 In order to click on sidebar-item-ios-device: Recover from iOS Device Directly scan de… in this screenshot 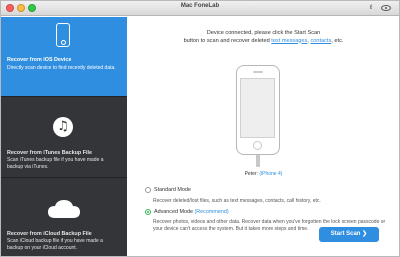, I will do `click(64, 57)`.